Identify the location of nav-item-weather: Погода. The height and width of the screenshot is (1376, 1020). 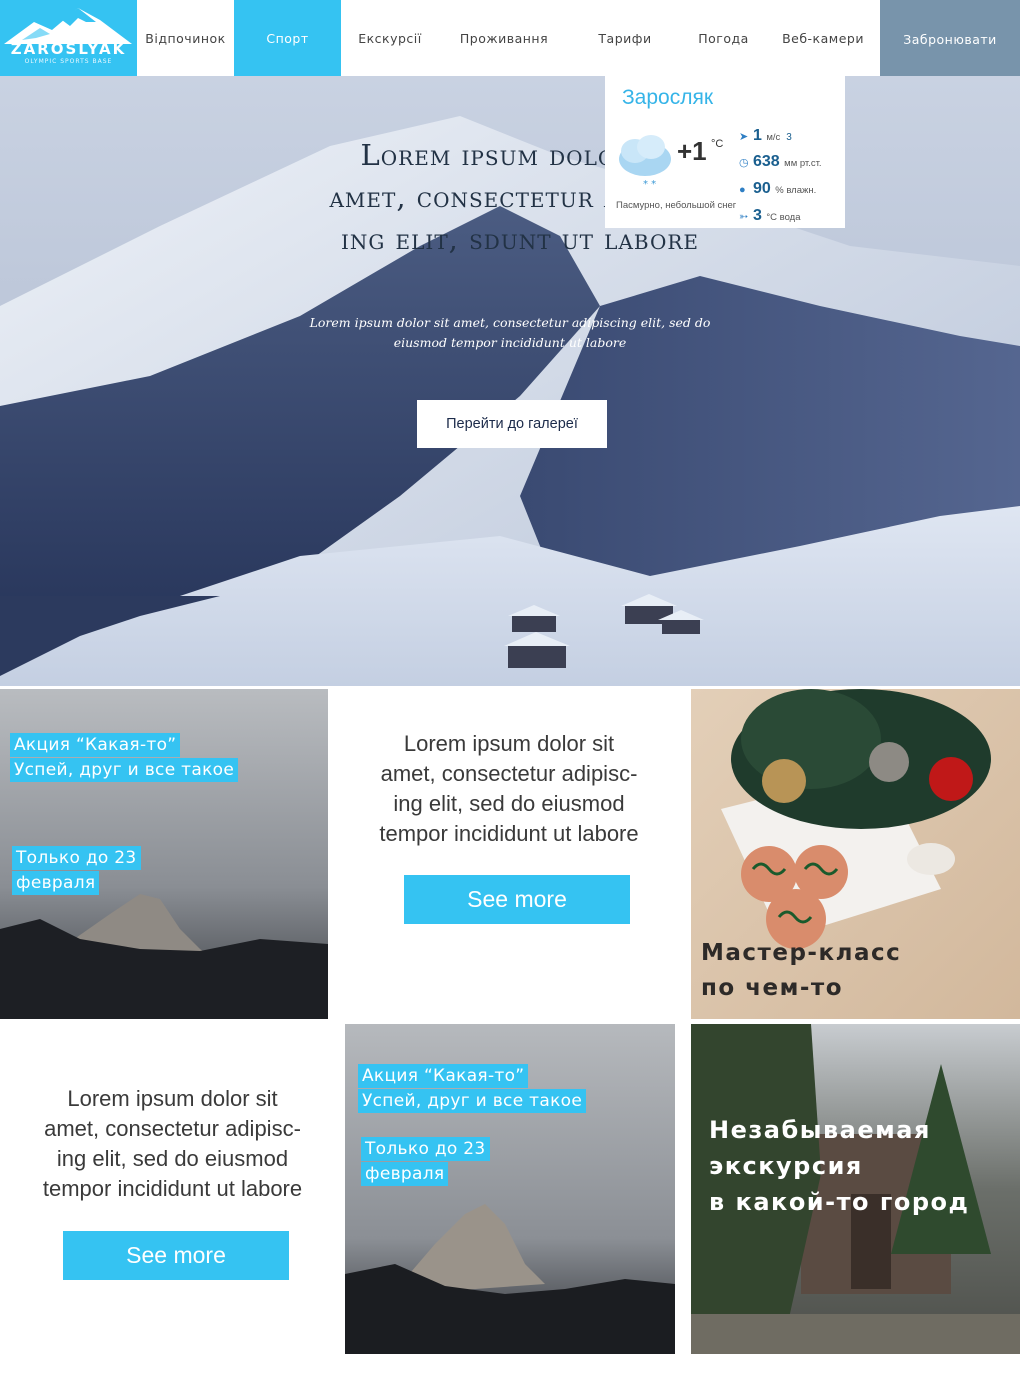
(723, 38).